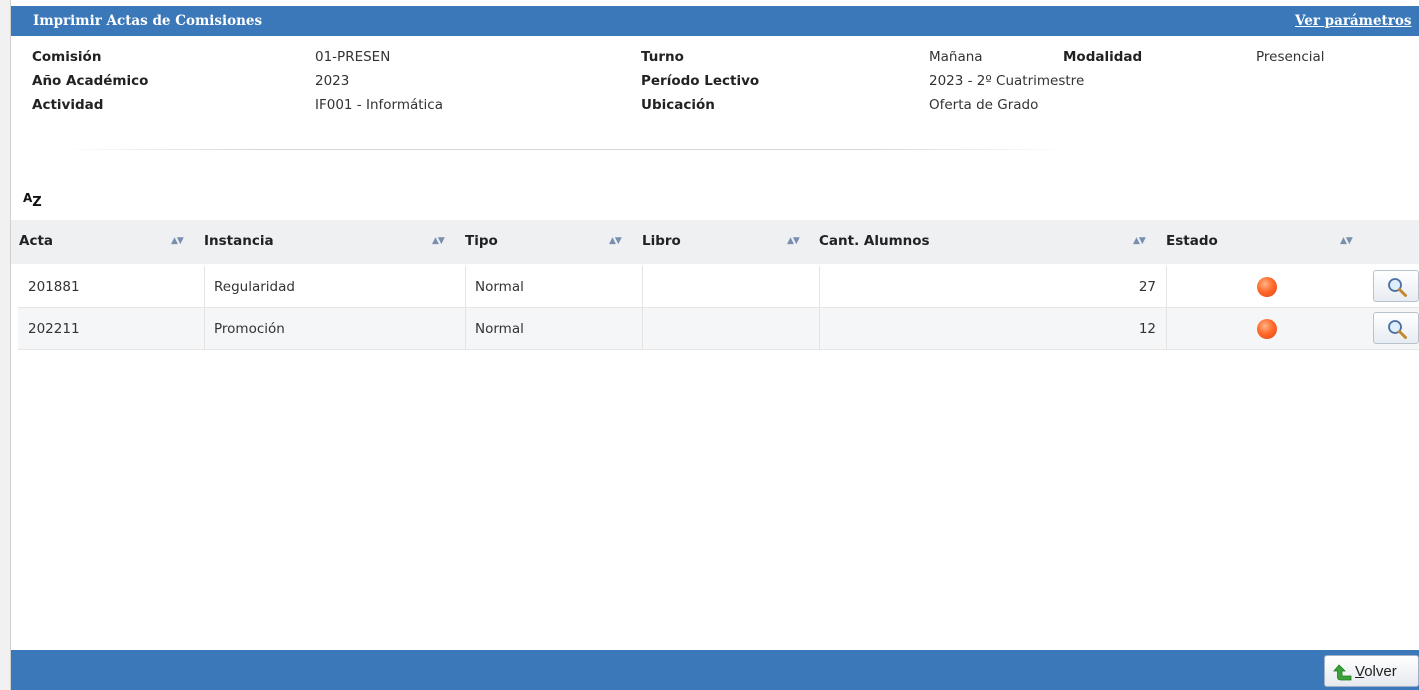 The width and height of the screenshot is (1419, 690). Describe the element at coordinates (1147, 287) in the screenshot. I see `cell-cant-alumnos: 27` at that location.